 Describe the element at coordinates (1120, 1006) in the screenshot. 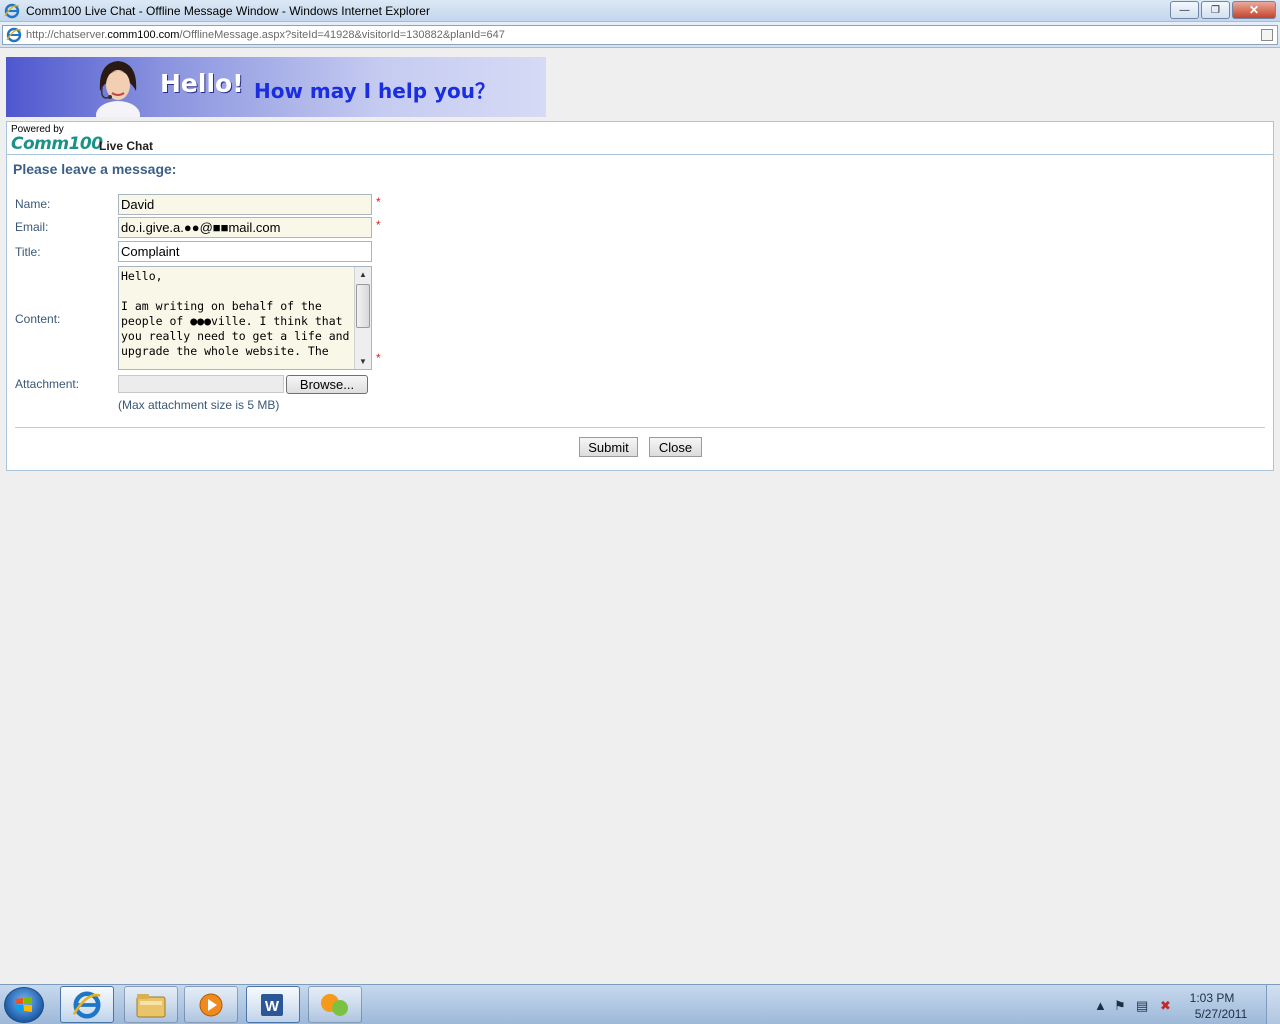

I see `action-center-flag-icon: ⚑` at that location.